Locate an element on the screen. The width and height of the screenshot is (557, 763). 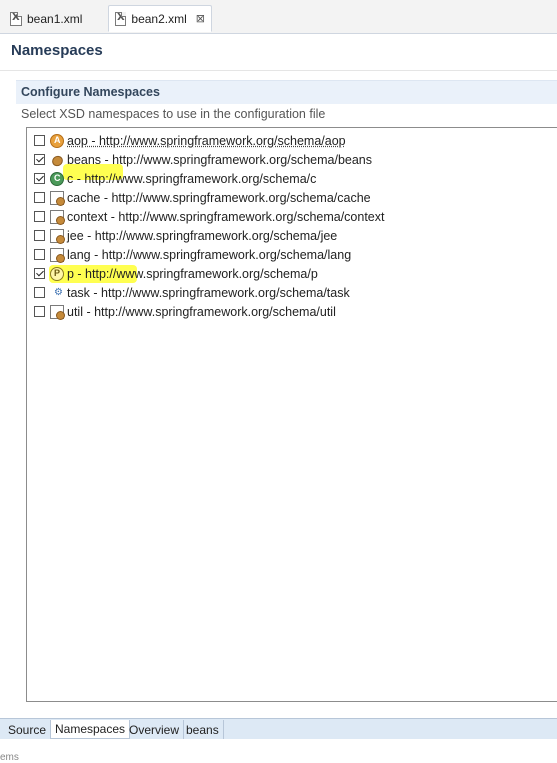
divider is located at coordinates (278, 70).